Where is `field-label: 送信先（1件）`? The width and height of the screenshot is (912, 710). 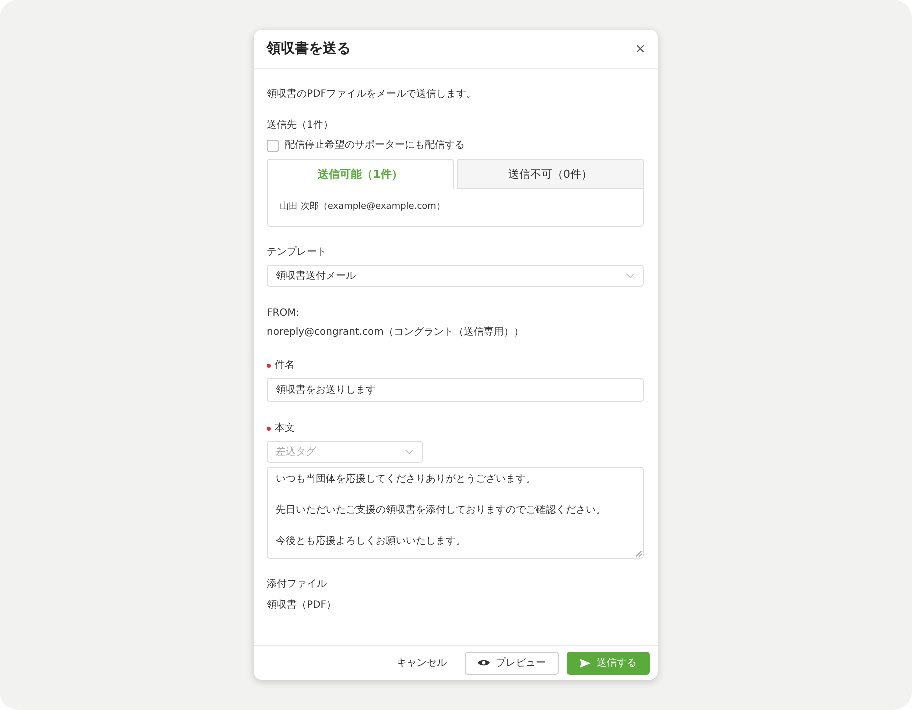 field-label: 送信先（1件） is located at coordinates (300, 126).